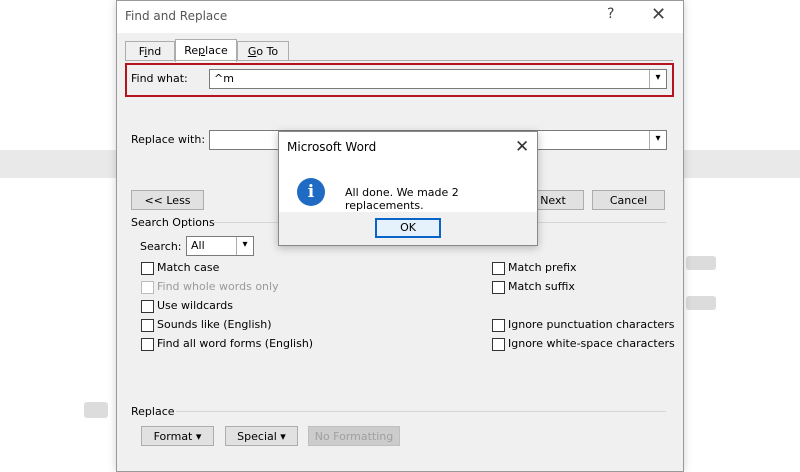 Image resolution: width=800 pixels, height=472 pixels. I want to click on message-titlebar: Microsoft Word ✕, so click(408, 147).